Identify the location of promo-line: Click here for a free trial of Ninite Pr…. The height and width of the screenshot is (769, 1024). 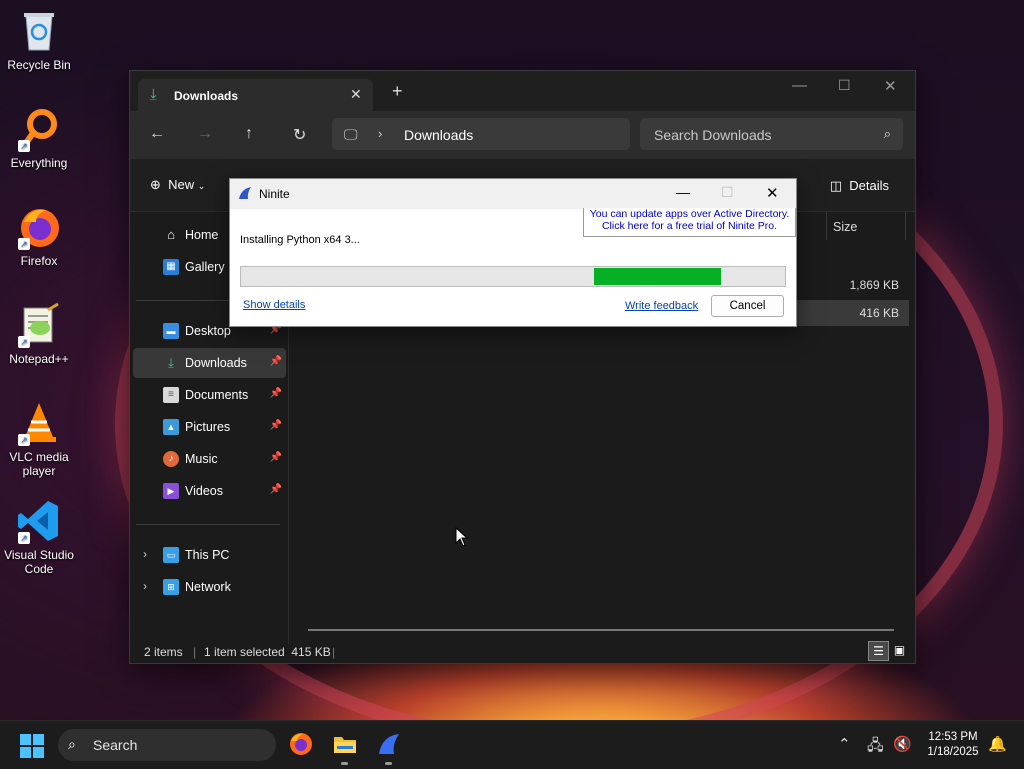
(689, 226).